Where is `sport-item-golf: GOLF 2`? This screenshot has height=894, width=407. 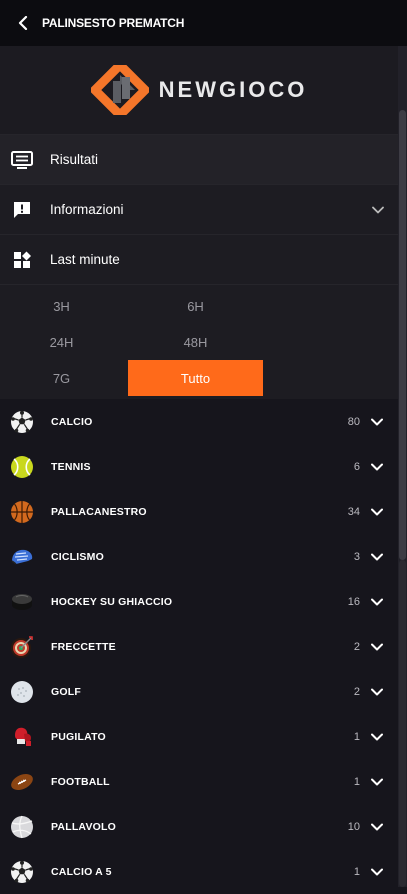
sport-item-golf: GOLF 2 is located at coordinates (199, 691).